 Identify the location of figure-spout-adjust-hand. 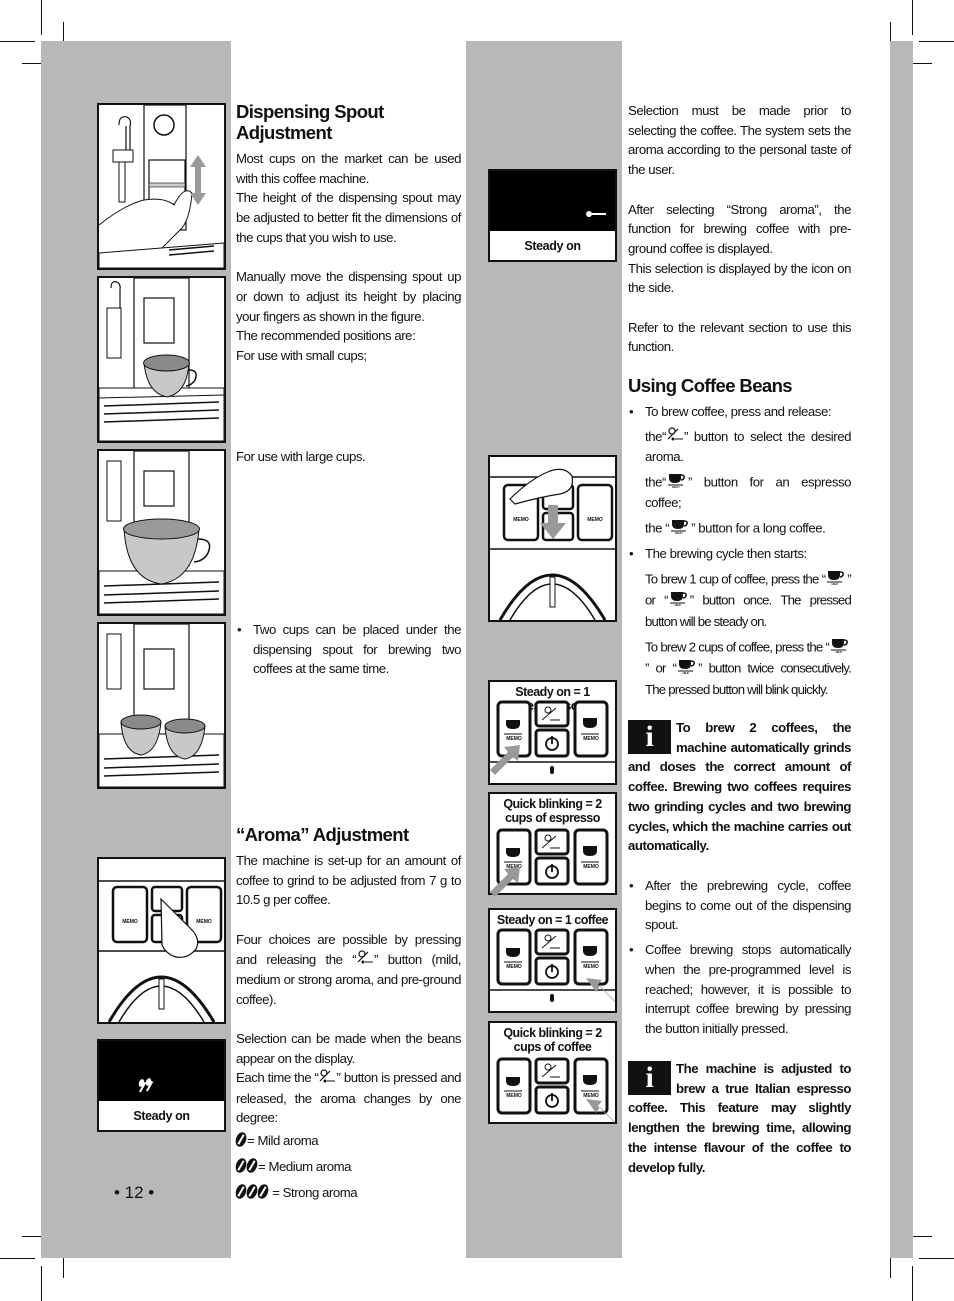
(161, 186).